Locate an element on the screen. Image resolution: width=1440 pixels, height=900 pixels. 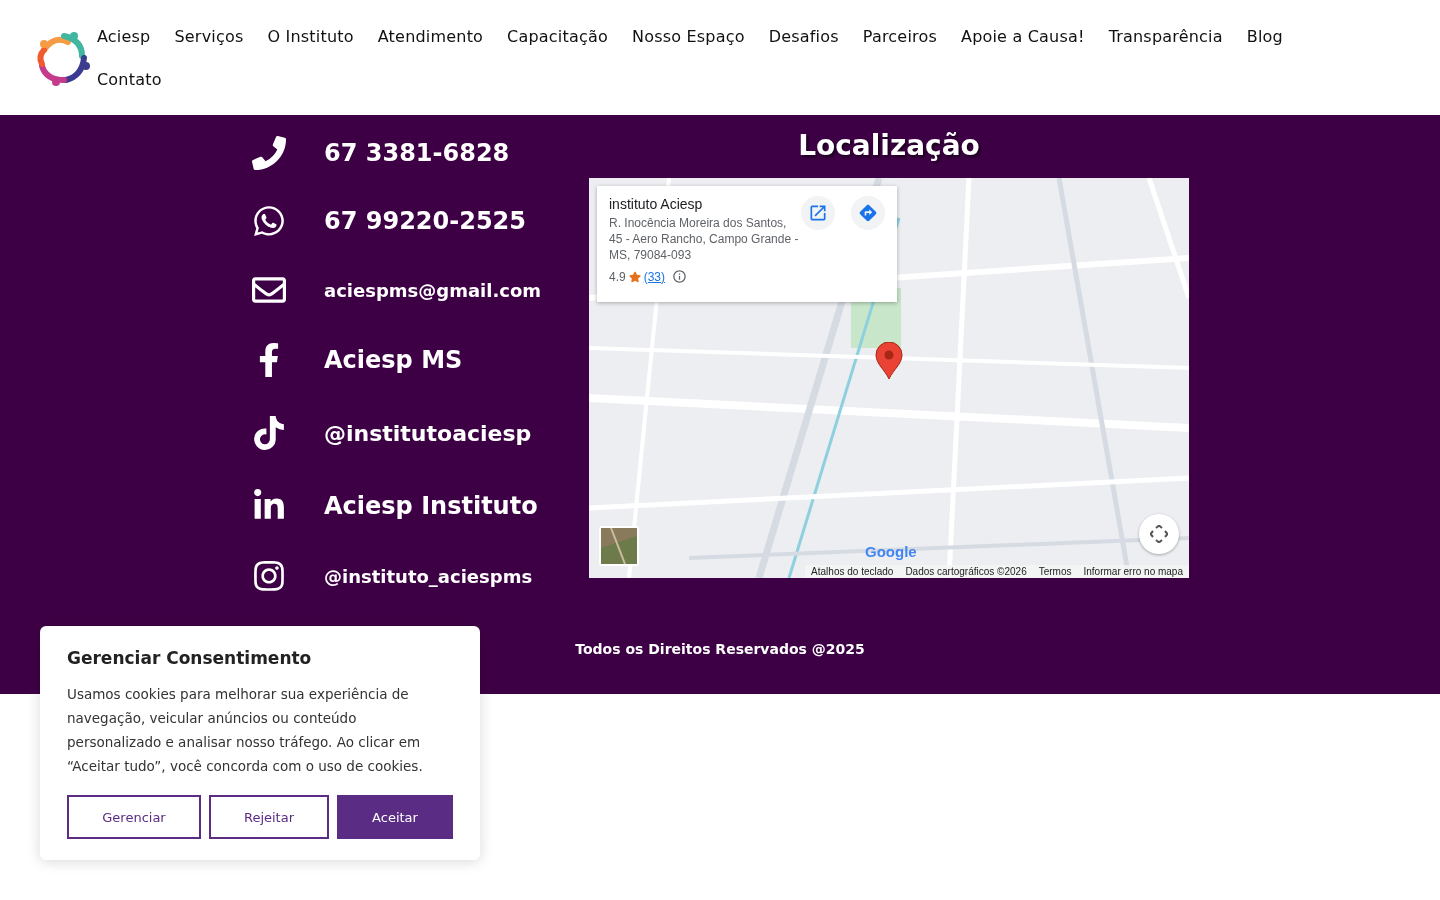
dialog-title: Gerenciar Consentimento is located at coordinates (190, 658).